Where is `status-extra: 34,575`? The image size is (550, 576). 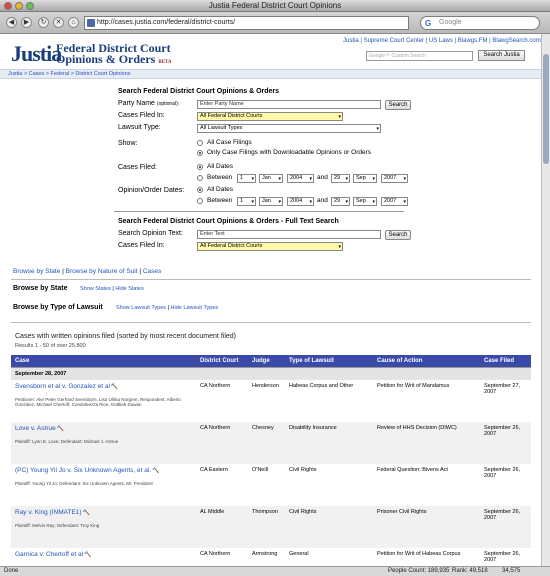
status-extra: 34,575 is located at coordinates (511, 571).